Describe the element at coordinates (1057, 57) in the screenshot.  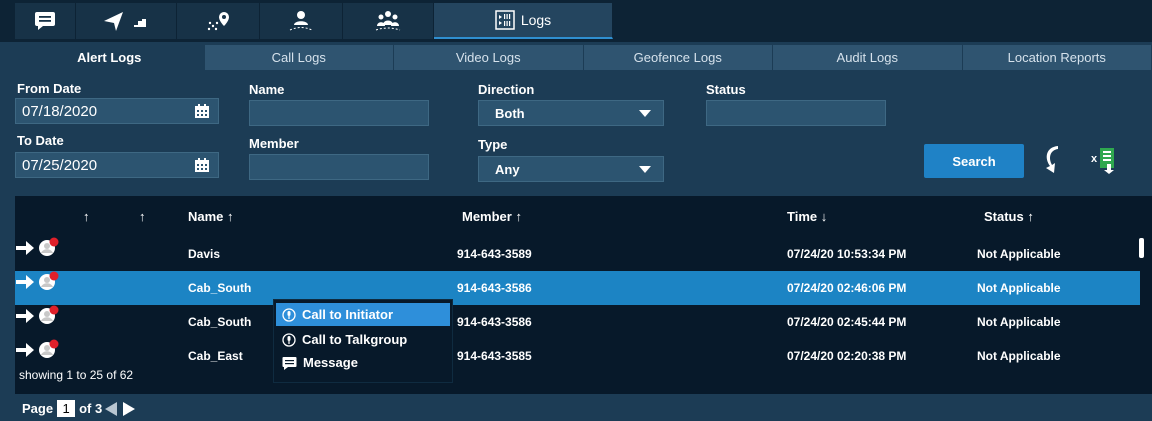
I see `tab-location-reports: Location Reports` at that location.